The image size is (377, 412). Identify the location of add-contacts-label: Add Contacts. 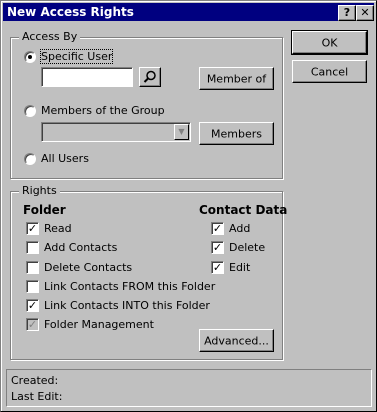
(80, 247).